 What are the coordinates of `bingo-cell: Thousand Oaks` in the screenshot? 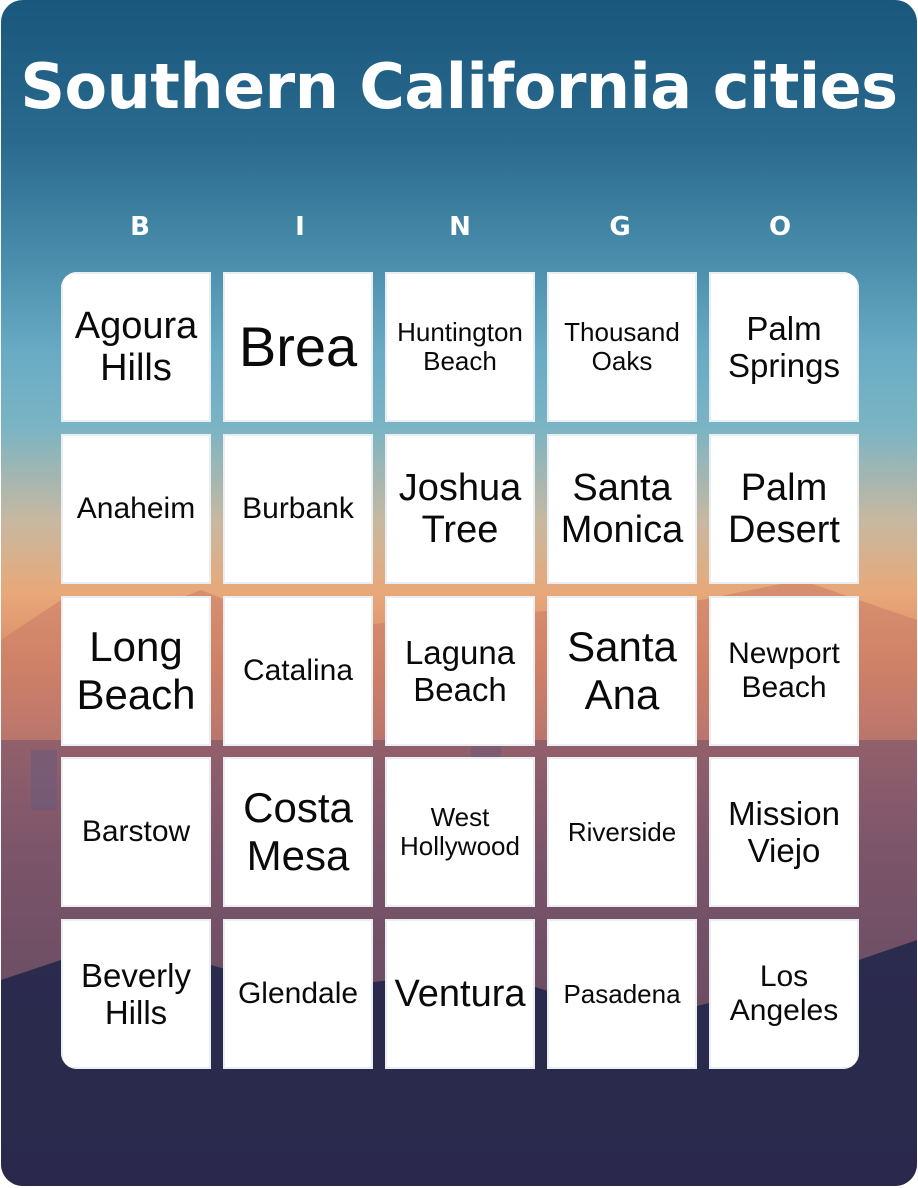 It's located at (622, 347).